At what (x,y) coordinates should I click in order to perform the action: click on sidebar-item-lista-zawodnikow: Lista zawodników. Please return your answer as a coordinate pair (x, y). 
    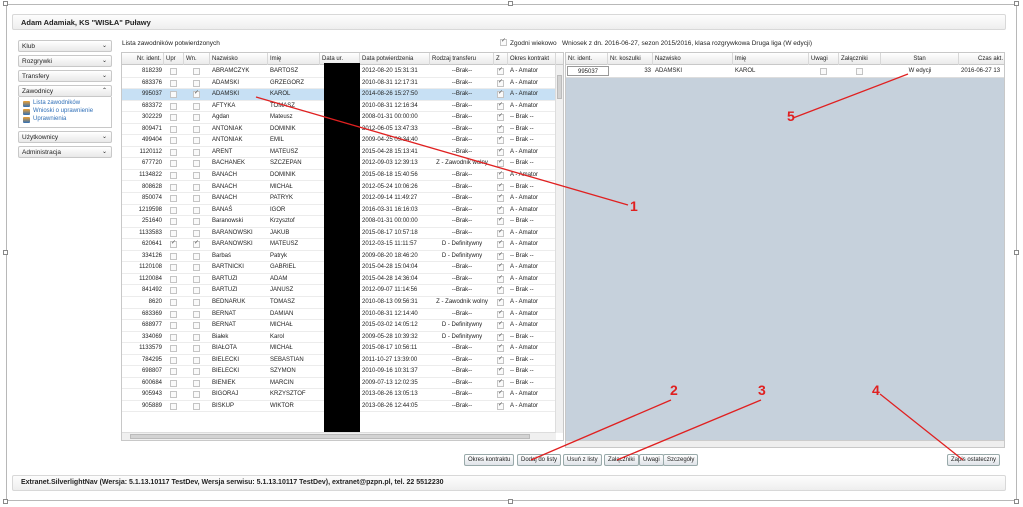
    Looking at the image, I should click on (65, 104).